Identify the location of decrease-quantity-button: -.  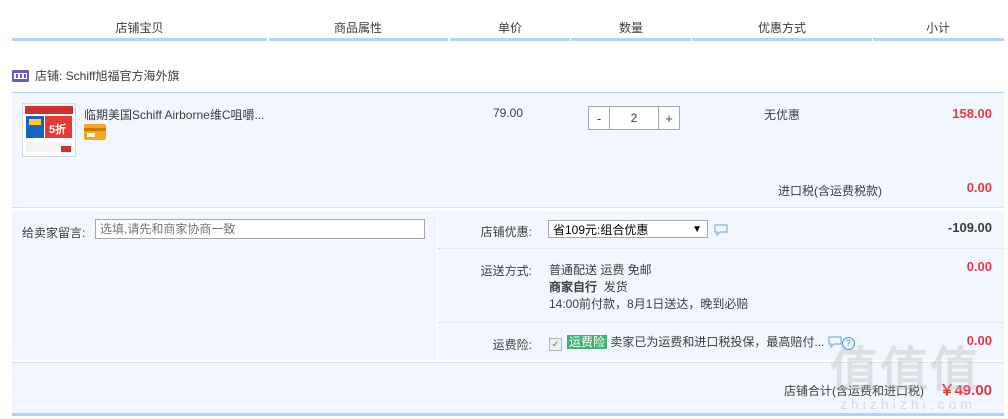
(599, 118).